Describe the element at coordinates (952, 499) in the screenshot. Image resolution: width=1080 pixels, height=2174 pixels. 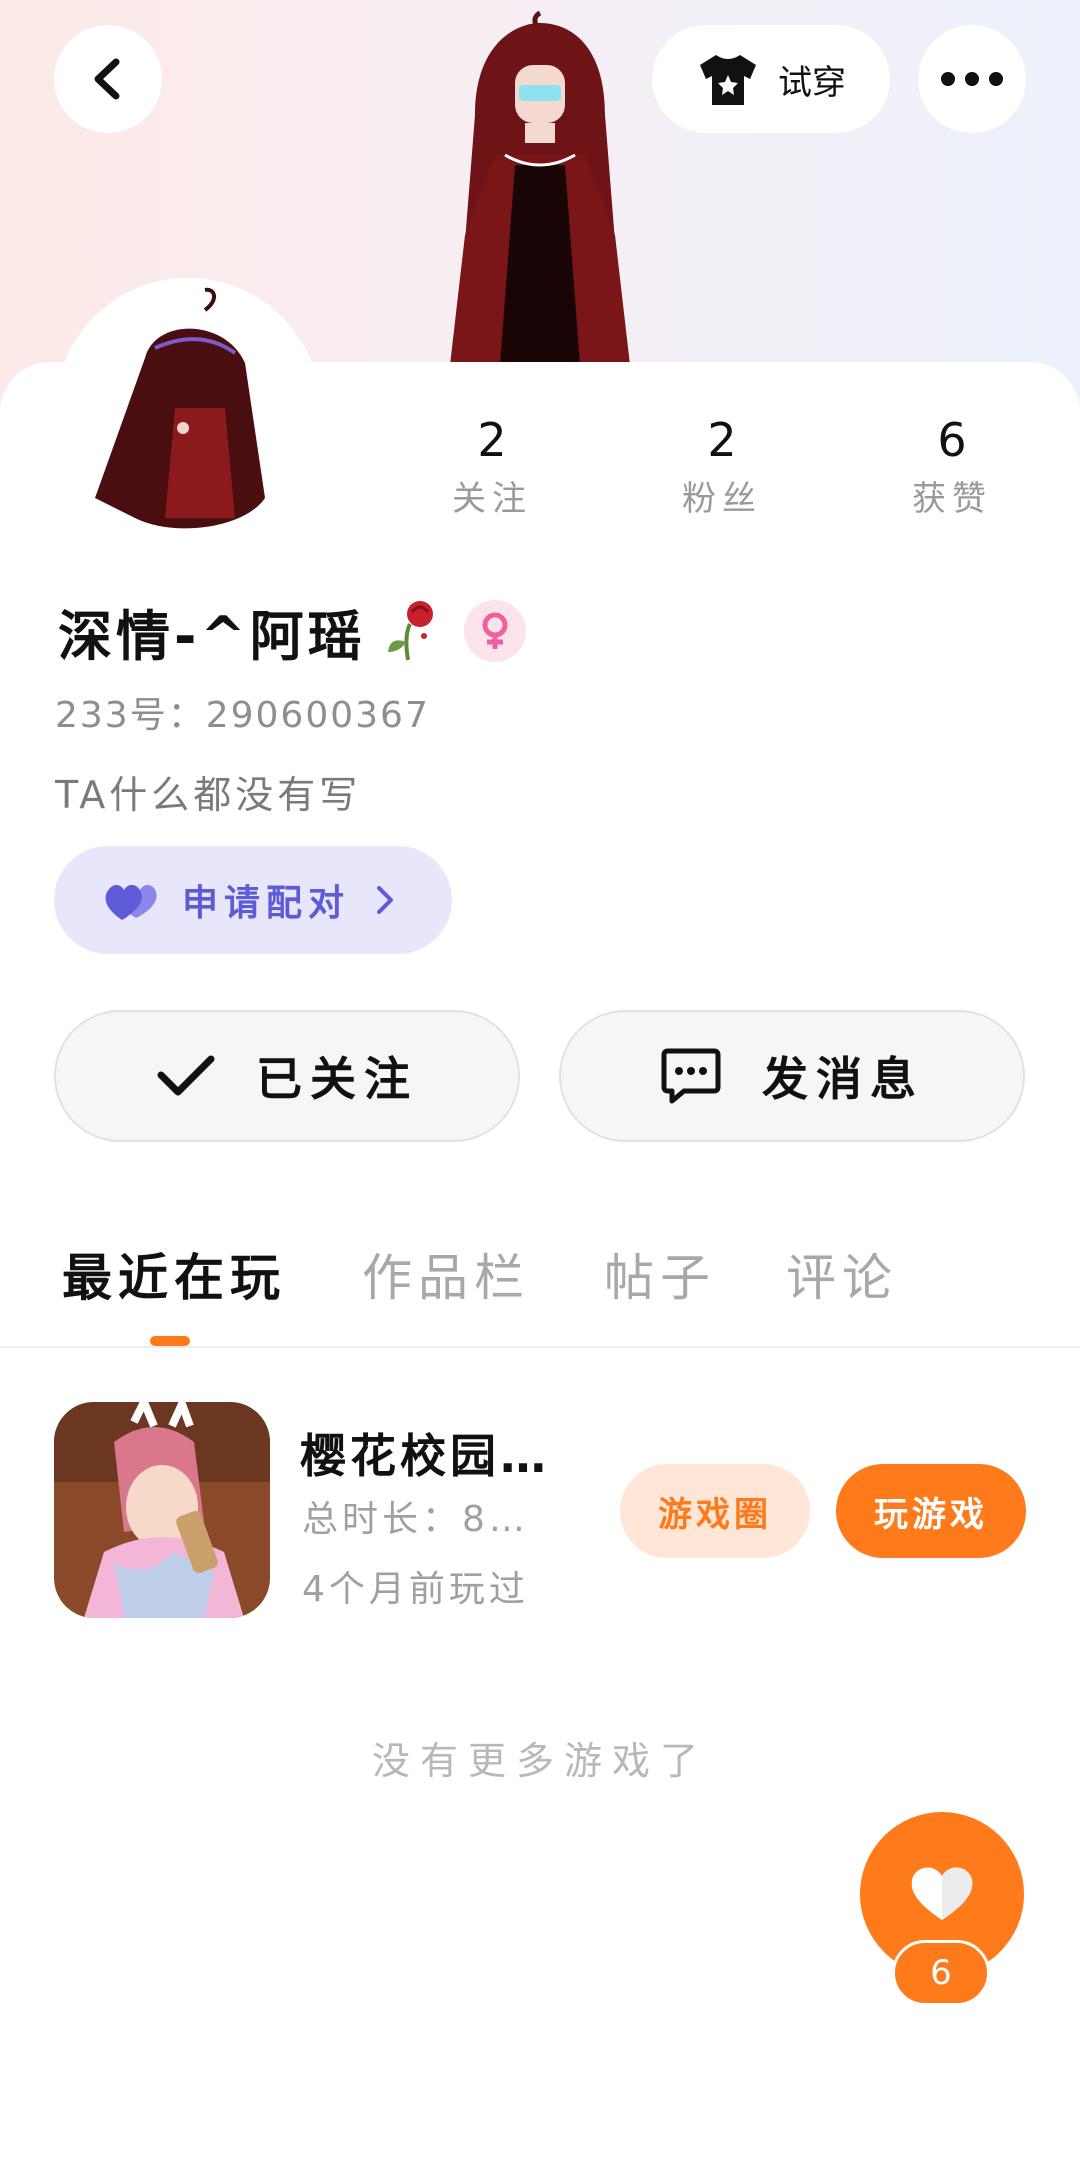
I see `stat-likes-label: 获赞` at that location.